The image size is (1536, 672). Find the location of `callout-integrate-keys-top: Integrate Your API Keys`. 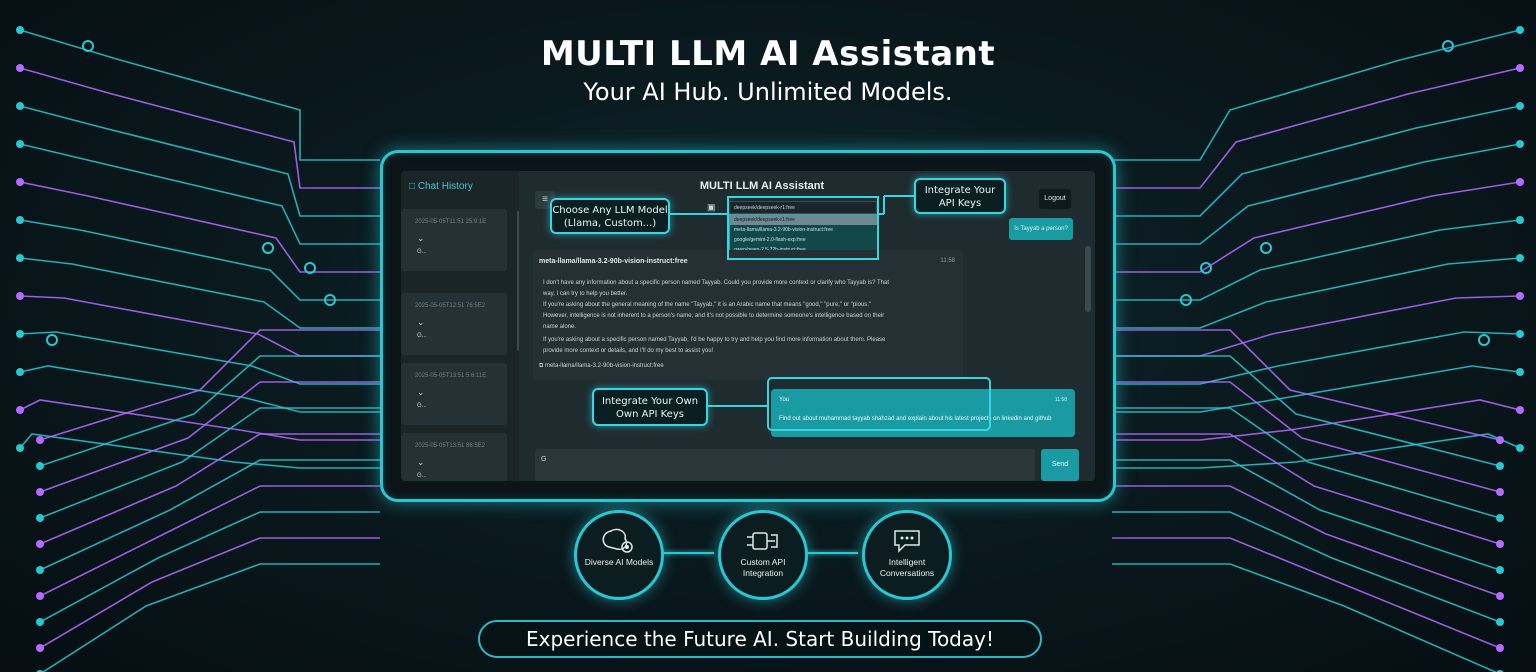

callout-integrate-keys-top: Integrate Your API Keys is located at coordinates (960, 196).